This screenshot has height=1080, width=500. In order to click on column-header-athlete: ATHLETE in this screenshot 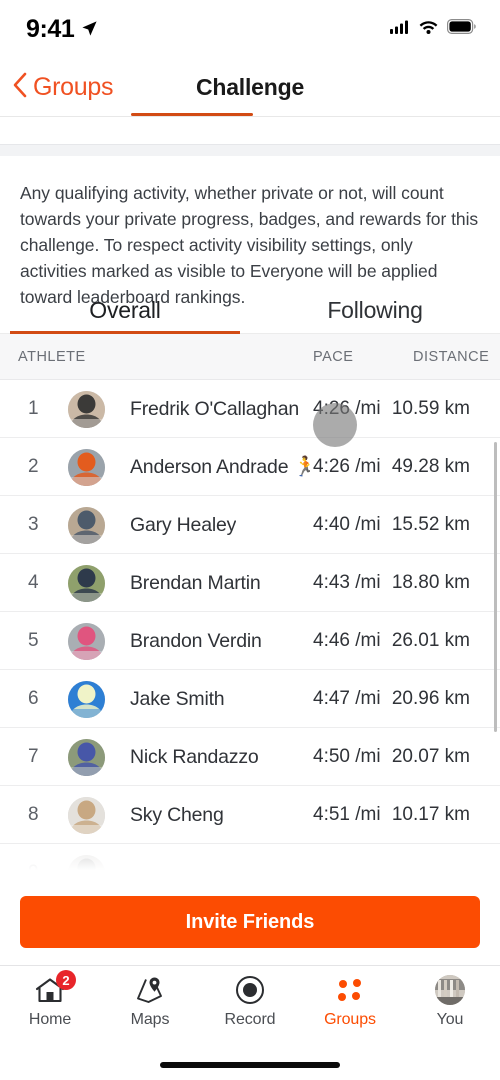, I will do `click(52, 357)`.